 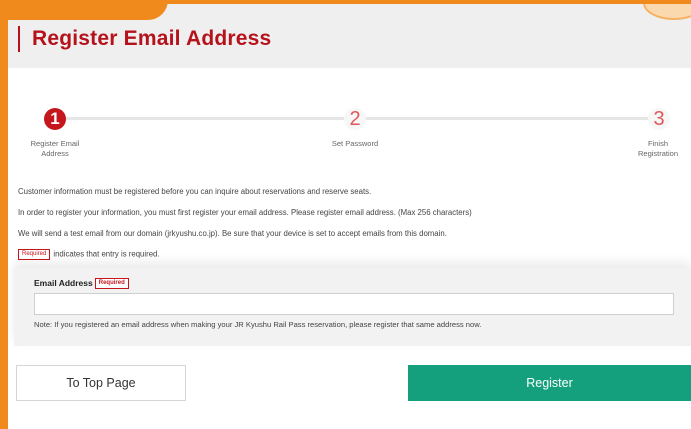 I want to click on orange-header-tab, so click(x=84, y=10).